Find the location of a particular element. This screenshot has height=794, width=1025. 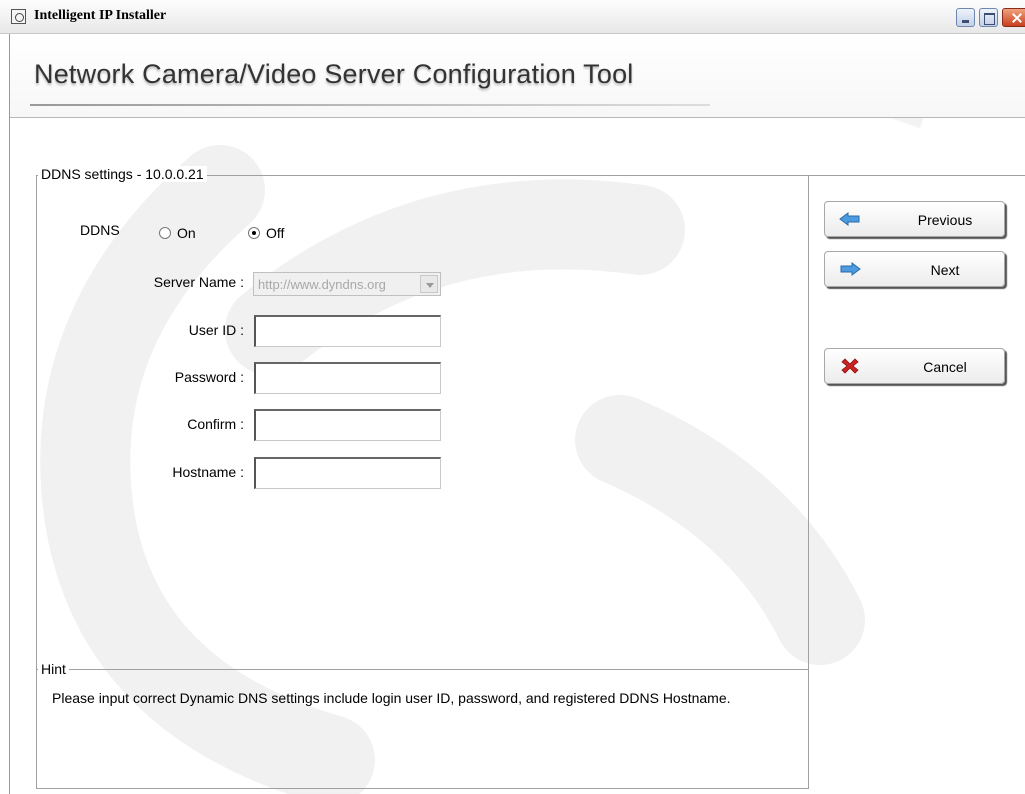

ddns-off-radio-dot is located at coordinates (254, 233).